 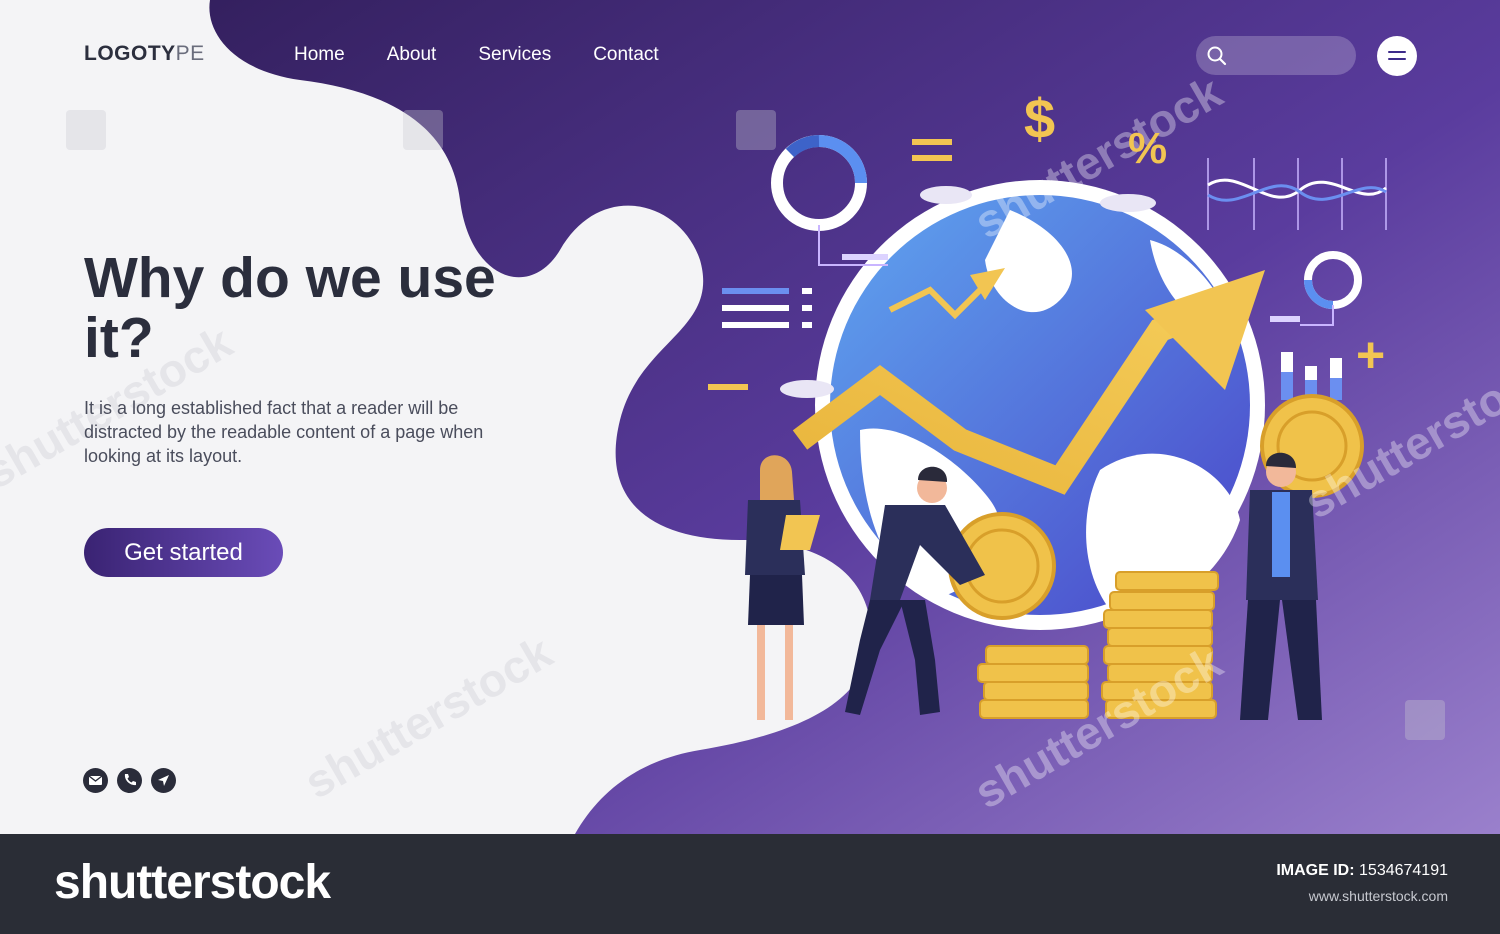 I want to click on search-bar, so click(x=1276, y=55).